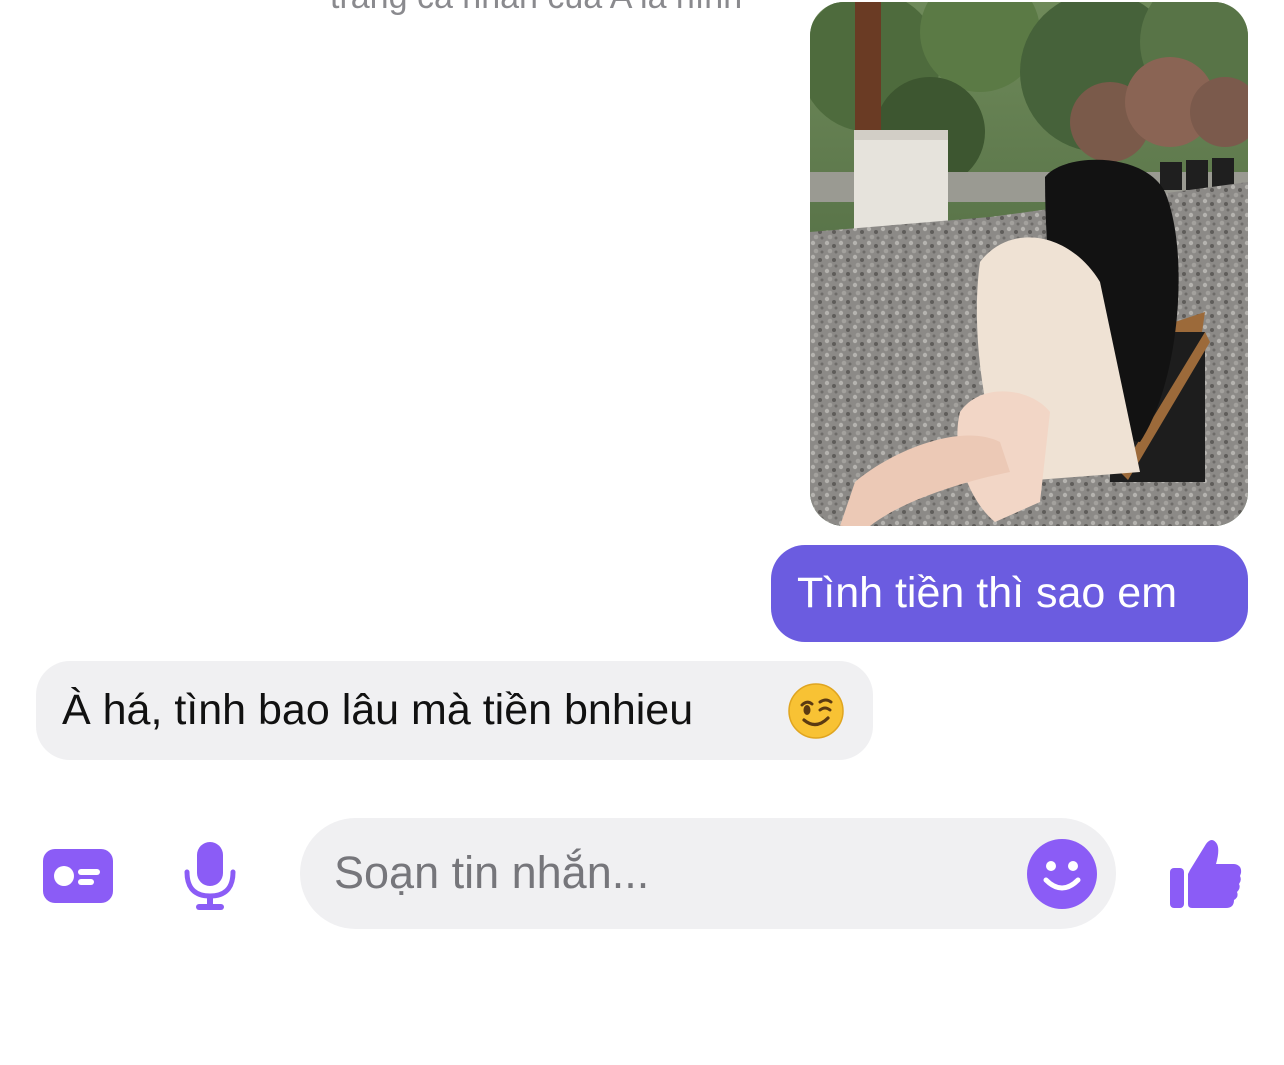  What do you see at coordinates (816, 711) in the screenshot?
I see `winking-face-emoji-icon` at bounding box center [816, 711].